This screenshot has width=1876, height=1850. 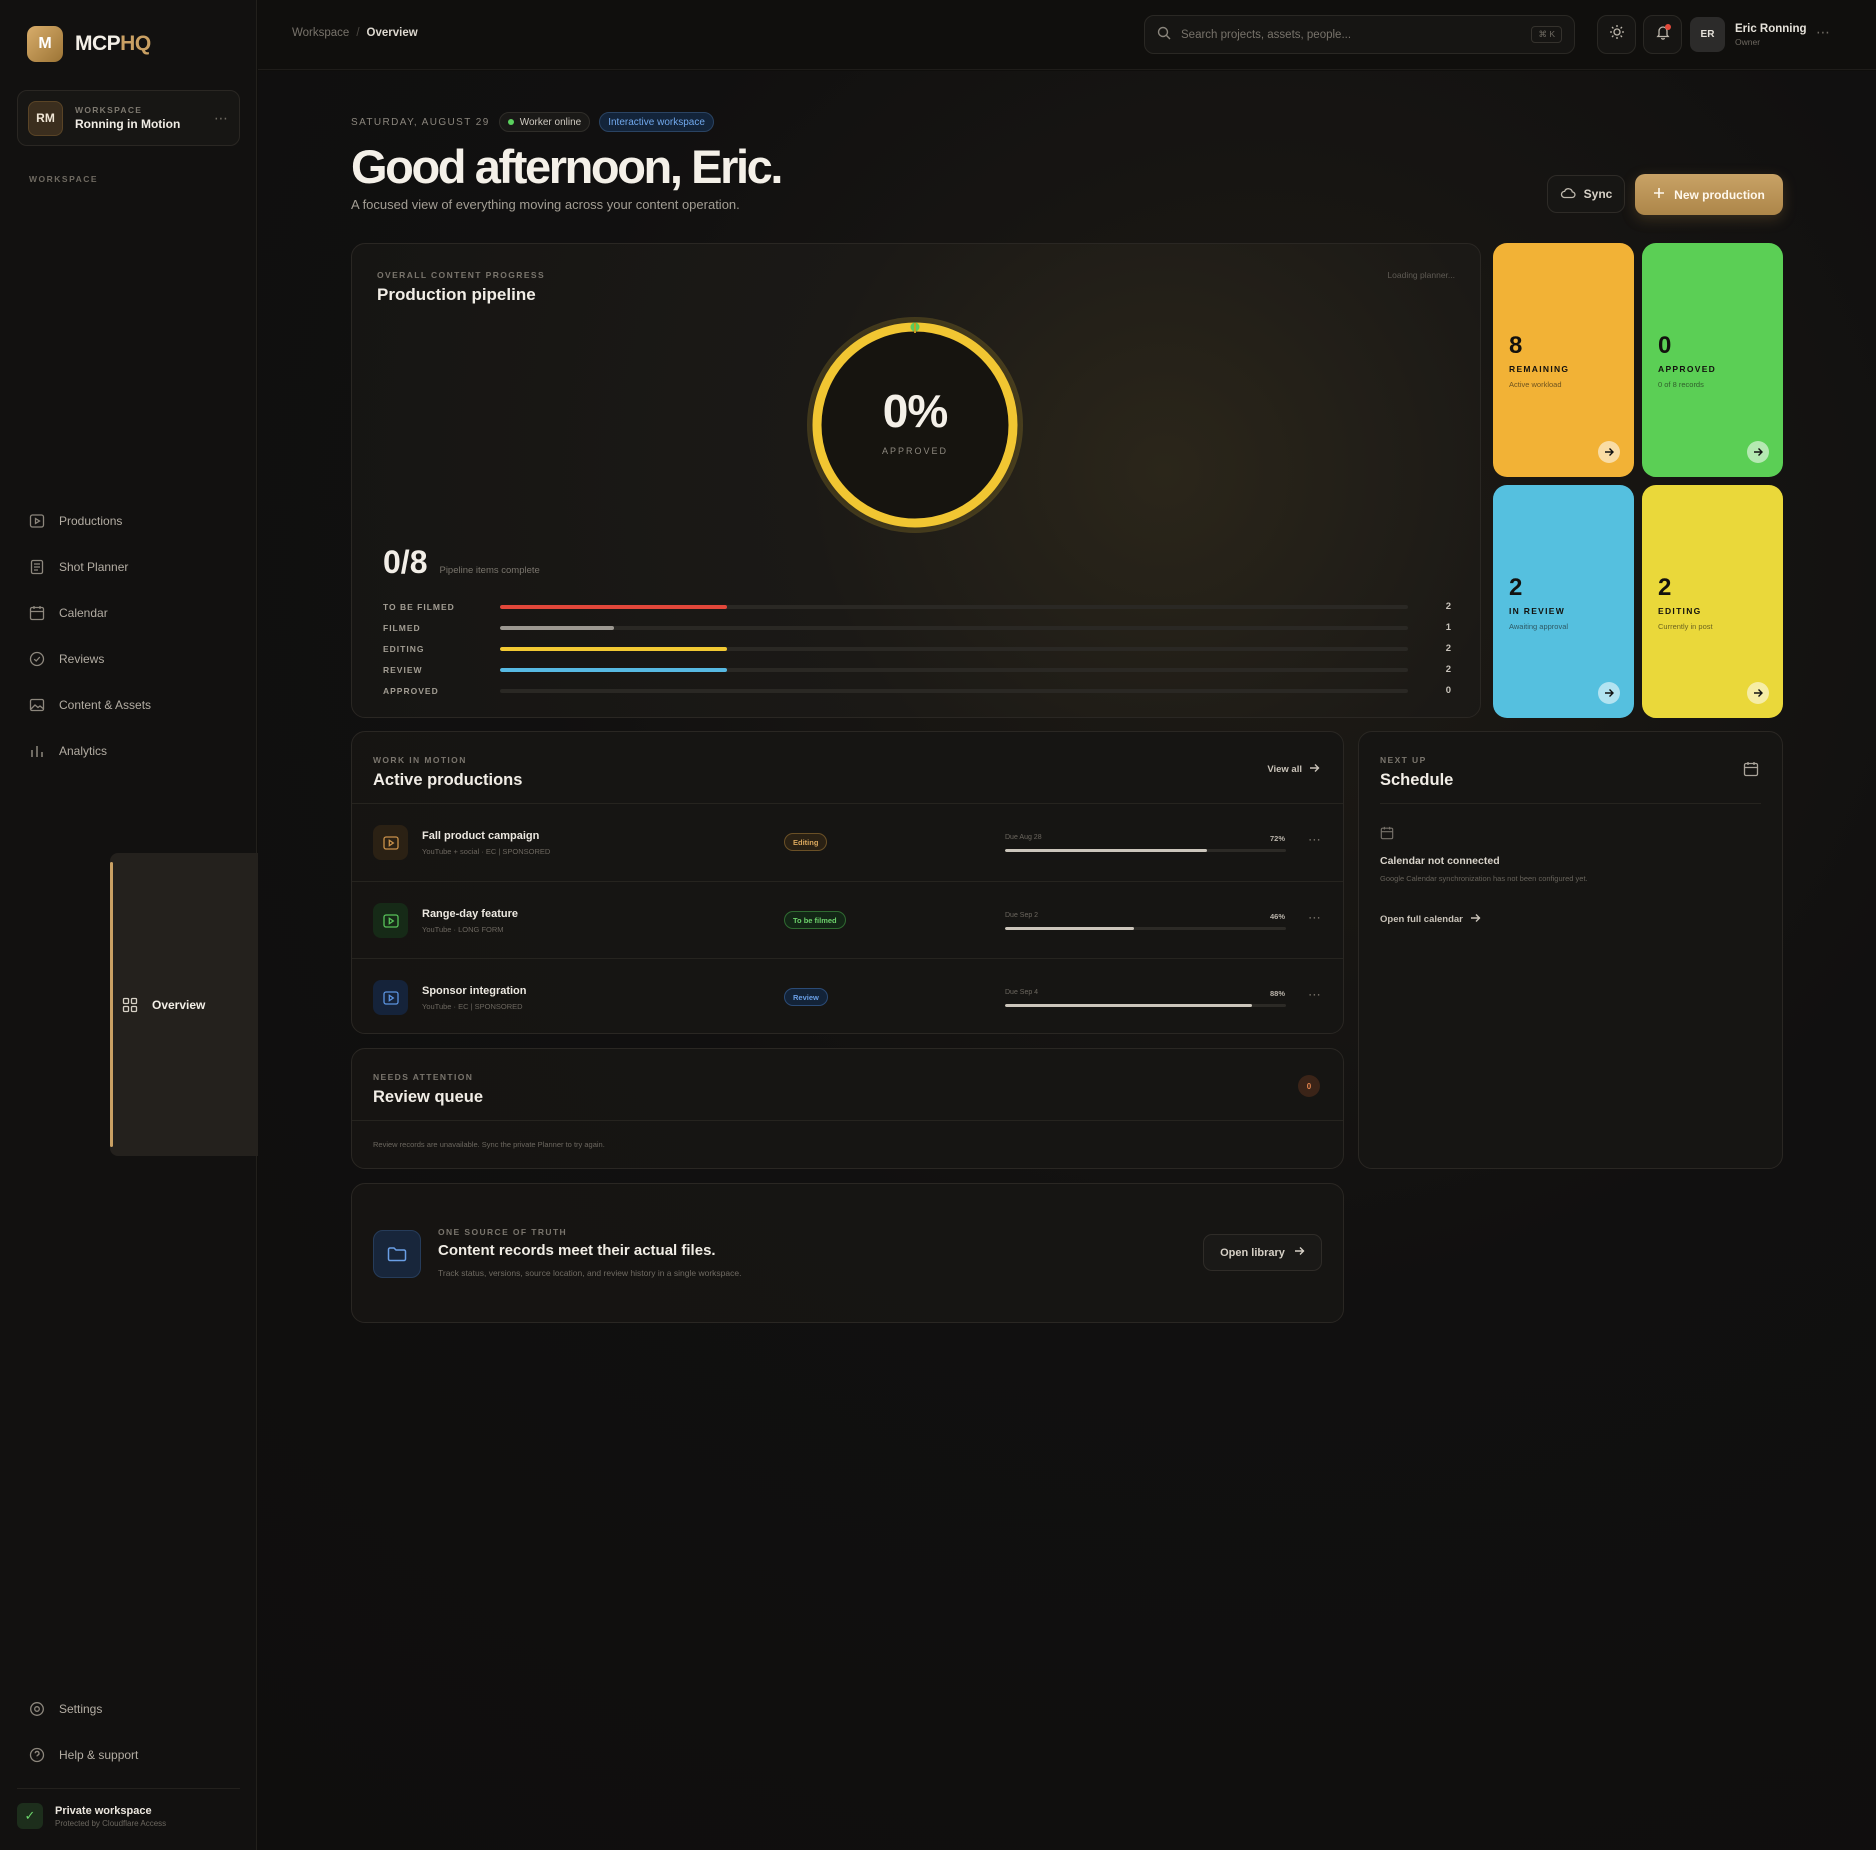 I want to click on stat-card-in-review: 2 IN REVIEW Awaiting approval, so click(x=1563, y=601).